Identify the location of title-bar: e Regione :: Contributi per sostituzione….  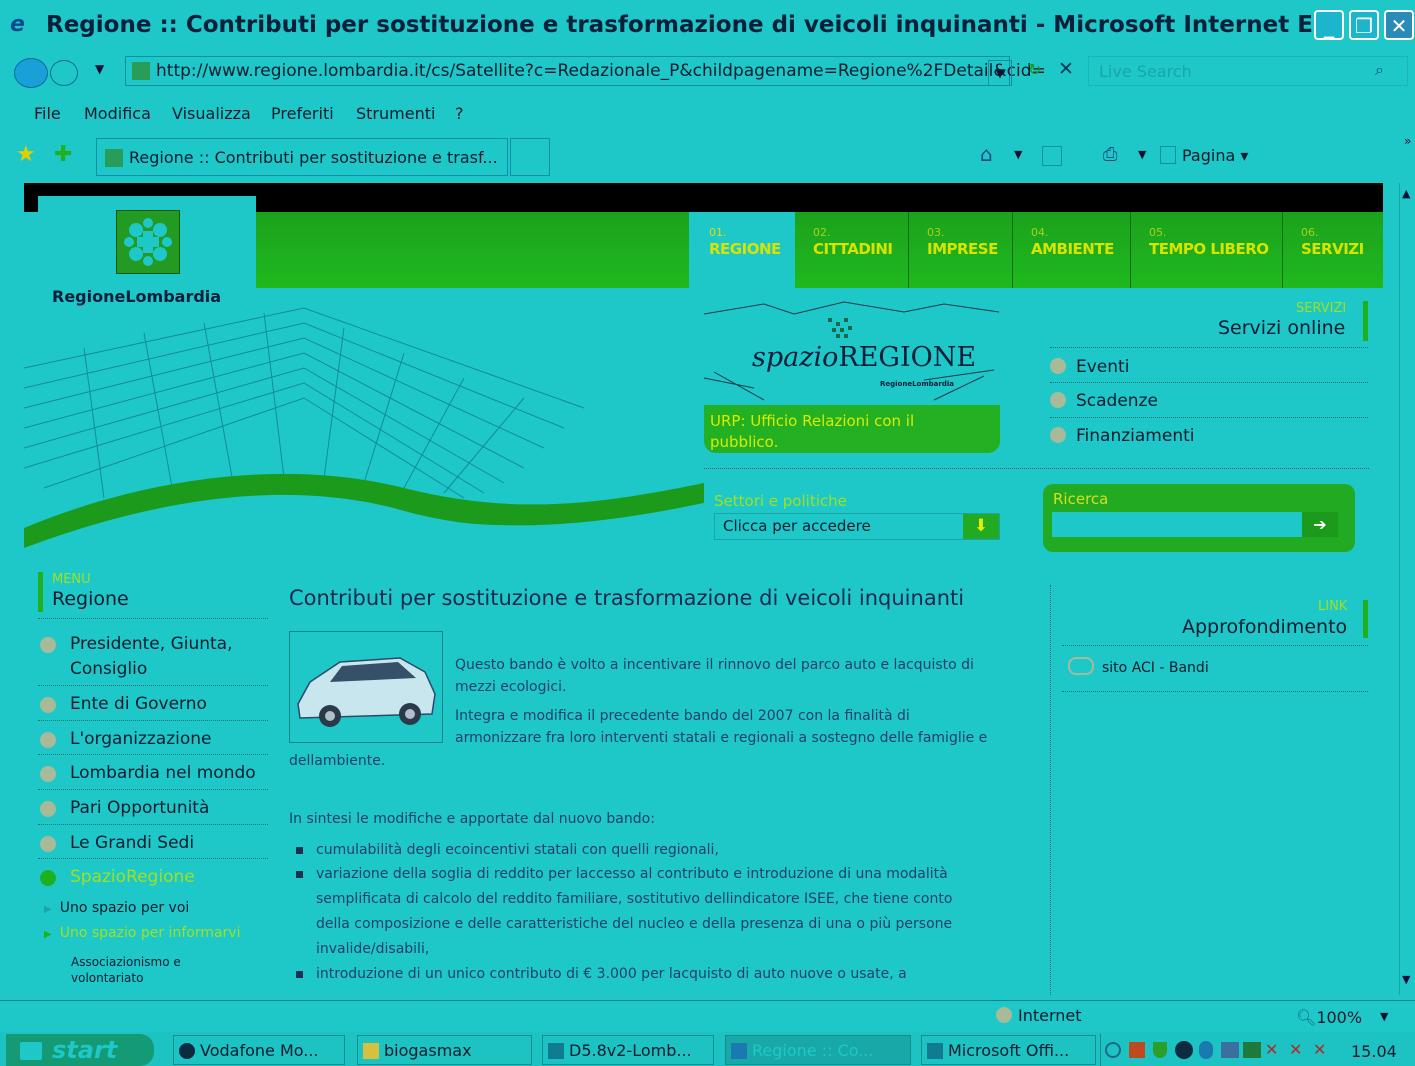
(707, 26).